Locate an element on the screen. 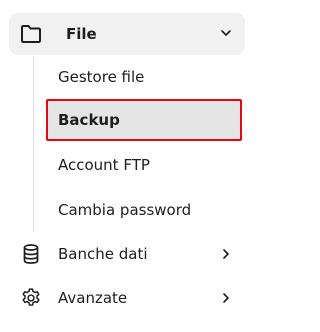 The image size is (320, 332). submenu-item-label: Gestore file is located at coordinates (101, 77).